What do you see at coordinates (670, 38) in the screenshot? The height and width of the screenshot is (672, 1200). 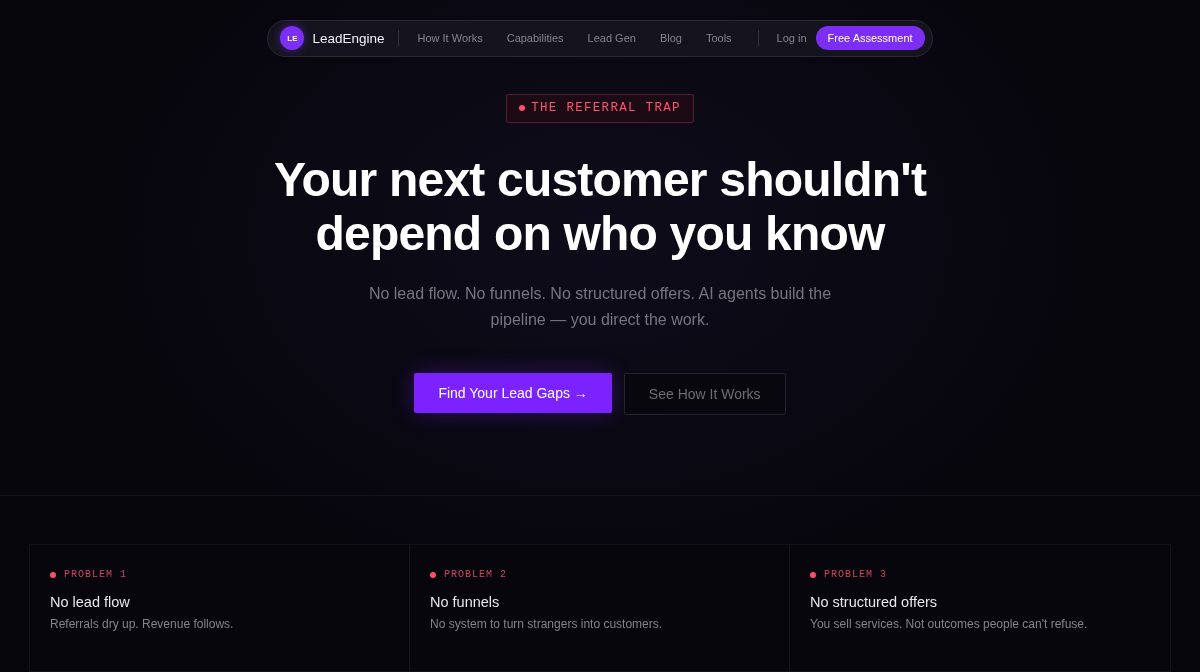 I see `nav-link: Blog` at bounding box center [670, 38].